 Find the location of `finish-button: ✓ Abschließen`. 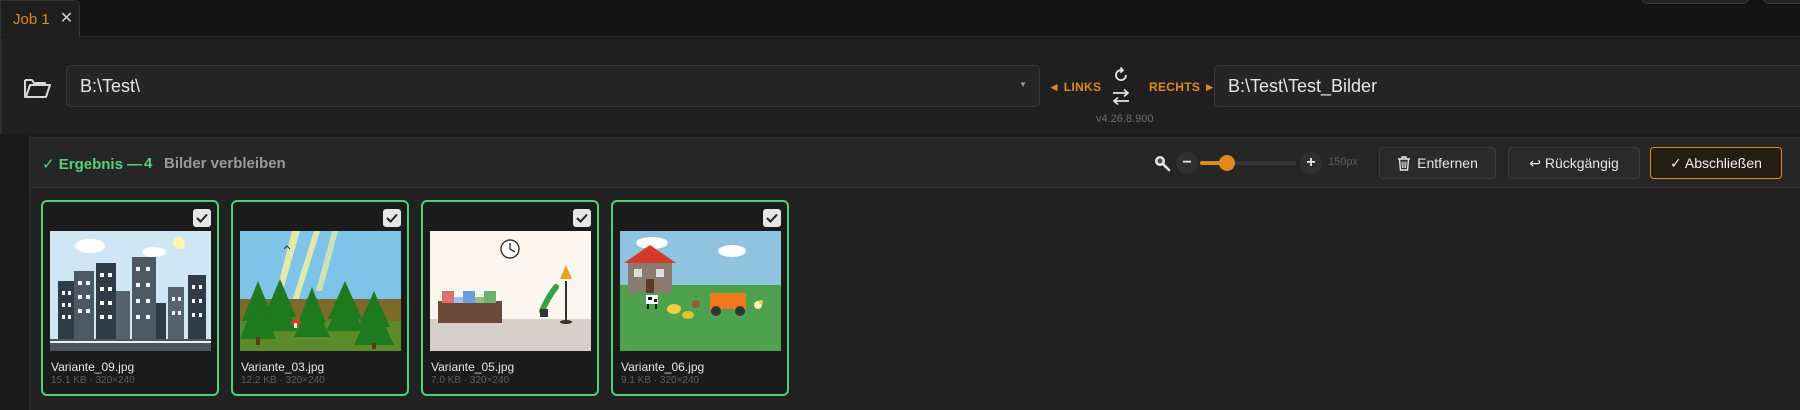

finish-button: ✓ Abschließen is located at coordinates (1716, 163).